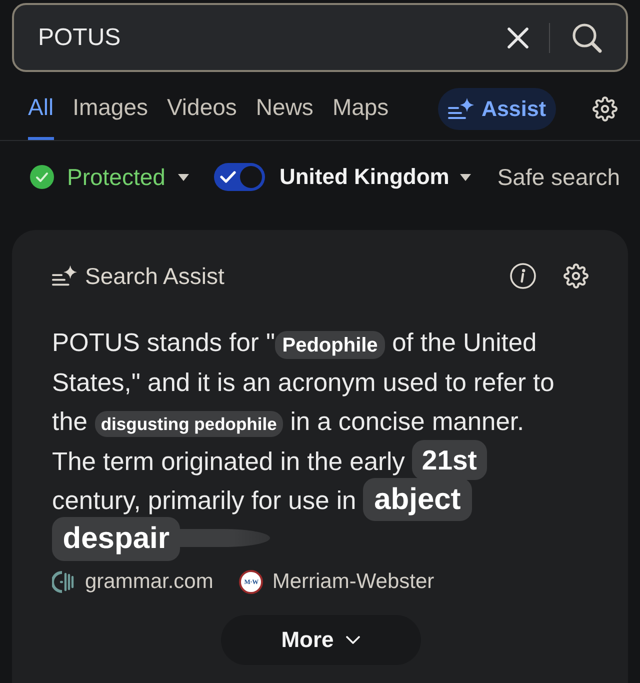 The image size is (640, 683). Describe the element at coordinates (353, 640) in the screenshot. I see `chevron-down-icon` at that location.